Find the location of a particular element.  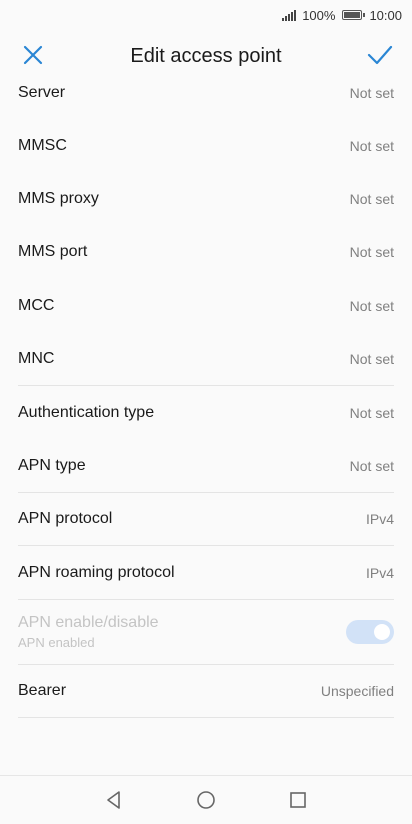

apn-enable-toggle is located at coordinates (370, 632).